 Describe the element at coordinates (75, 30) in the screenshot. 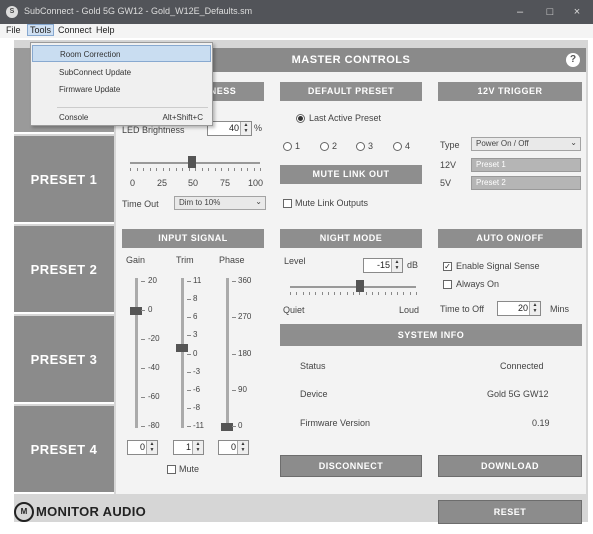

I see `menu-connect: Connect` at that location.